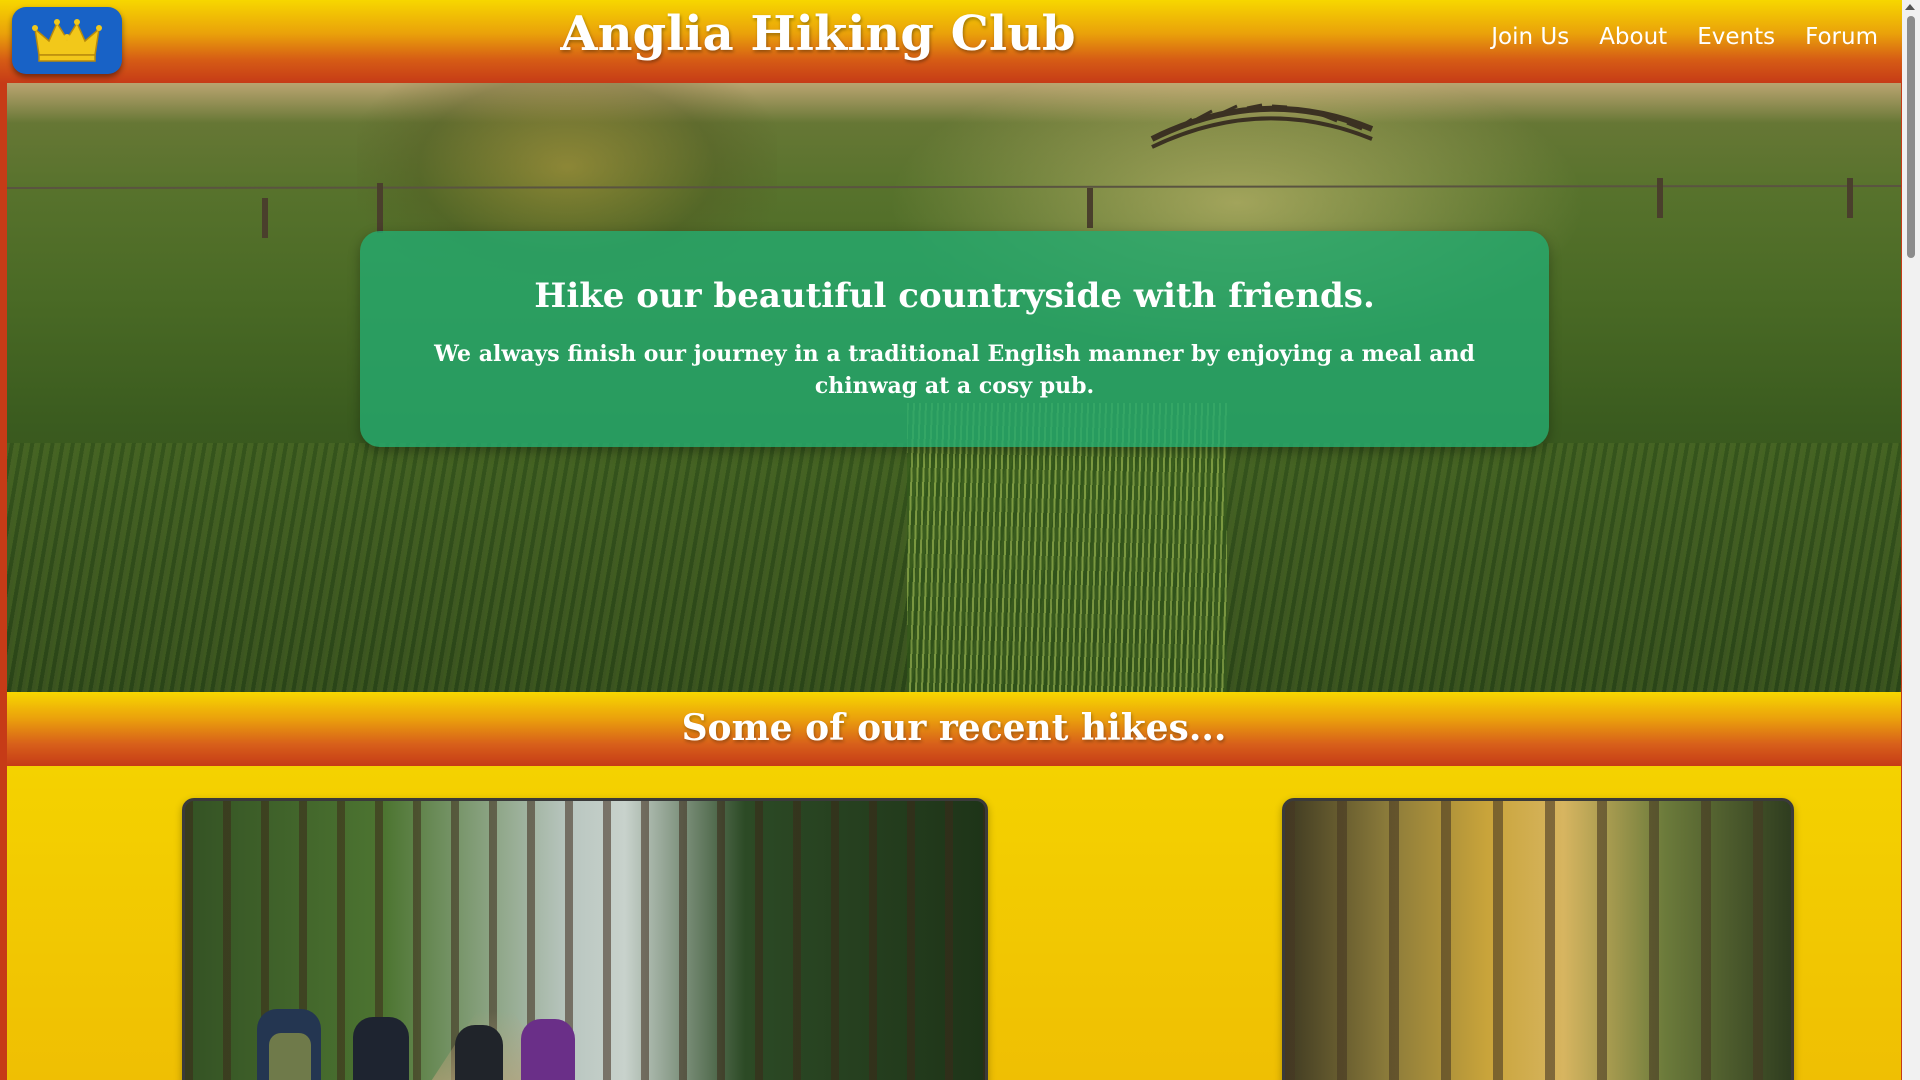 This screenshot has height=1080, width=1920. Describe the element at coordinates (1841, 37) in the screenshot. I see `nav-forum: Forum` at that location.